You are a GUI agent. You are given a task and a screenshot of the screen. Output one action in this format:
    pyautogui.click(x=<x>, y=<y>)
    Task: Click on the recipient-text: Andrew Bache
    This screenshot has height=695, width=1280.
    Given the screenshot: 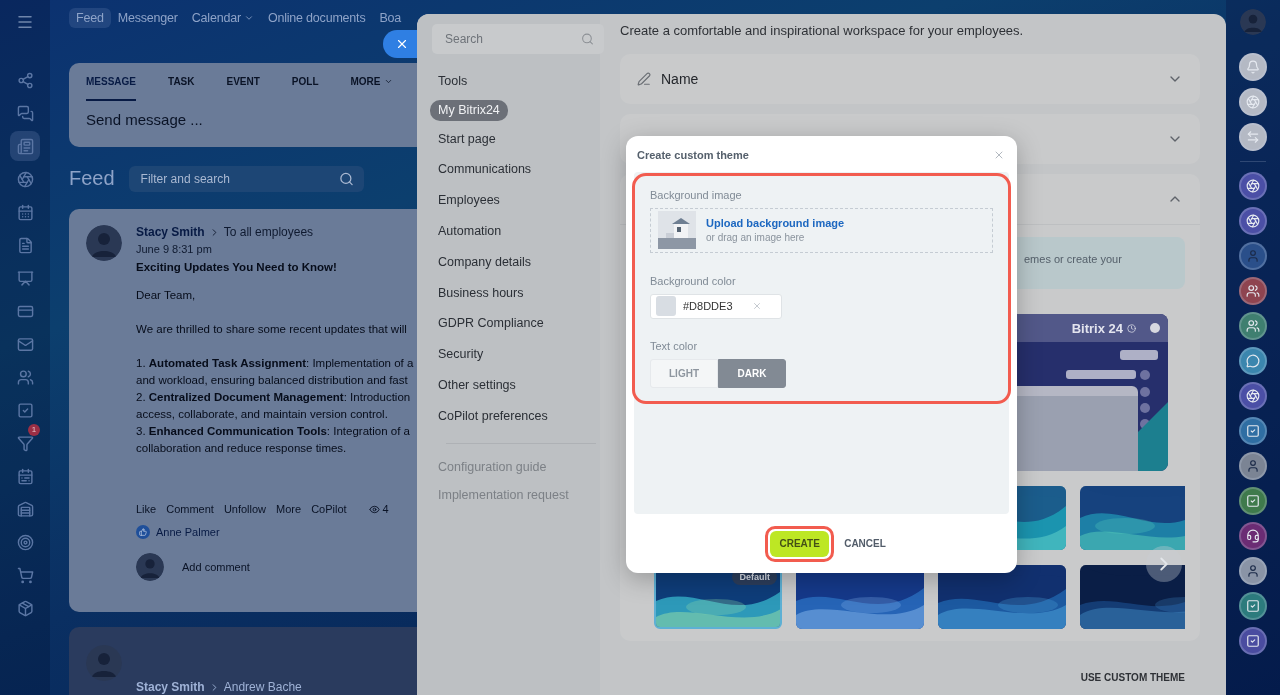 What is the action you would take?
    pyautogui.click(x=262, y=687)
    